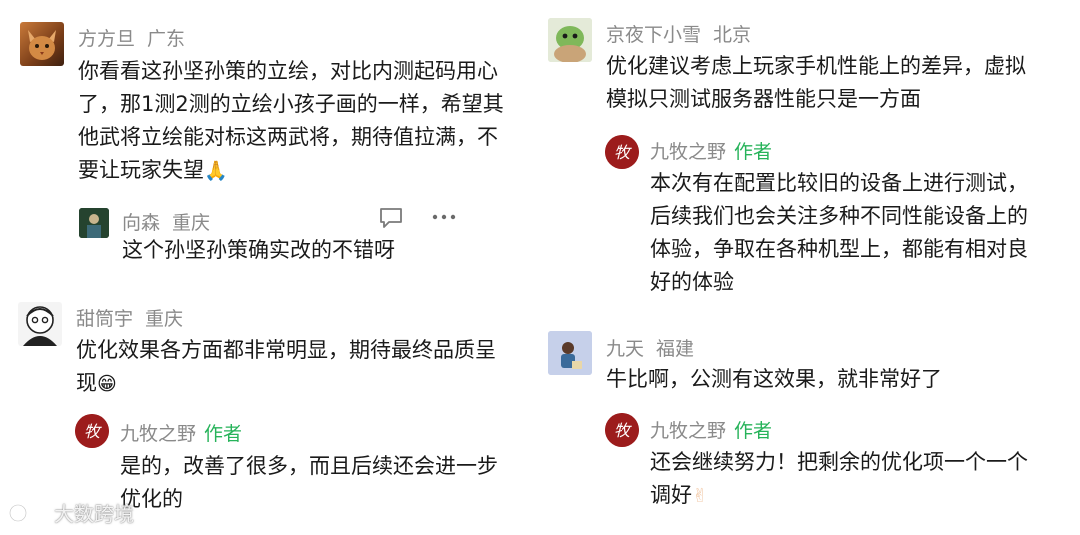 This screenshot has width=1080, height=535. What do you see at coordinates (444, 219) in the screenshot?
I see `more-icon` at bounding box center [444, 219].